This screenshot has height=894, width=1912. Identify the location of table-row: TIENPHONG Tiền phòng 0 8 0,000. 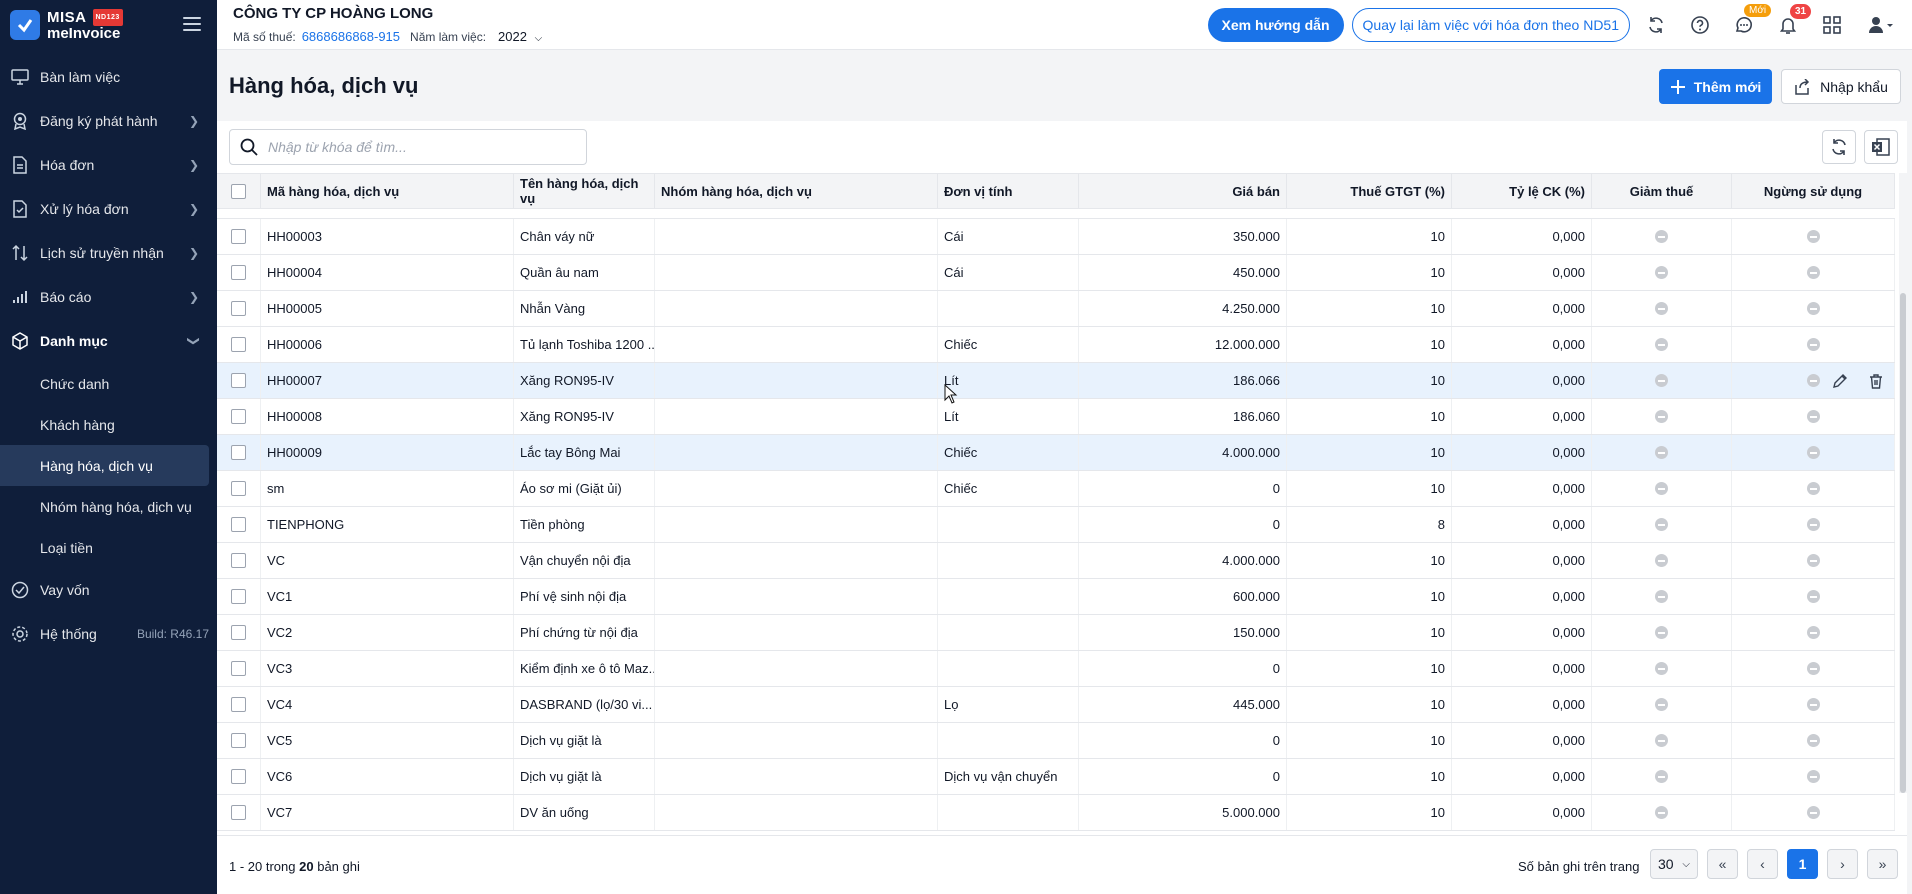
(1056, 525).